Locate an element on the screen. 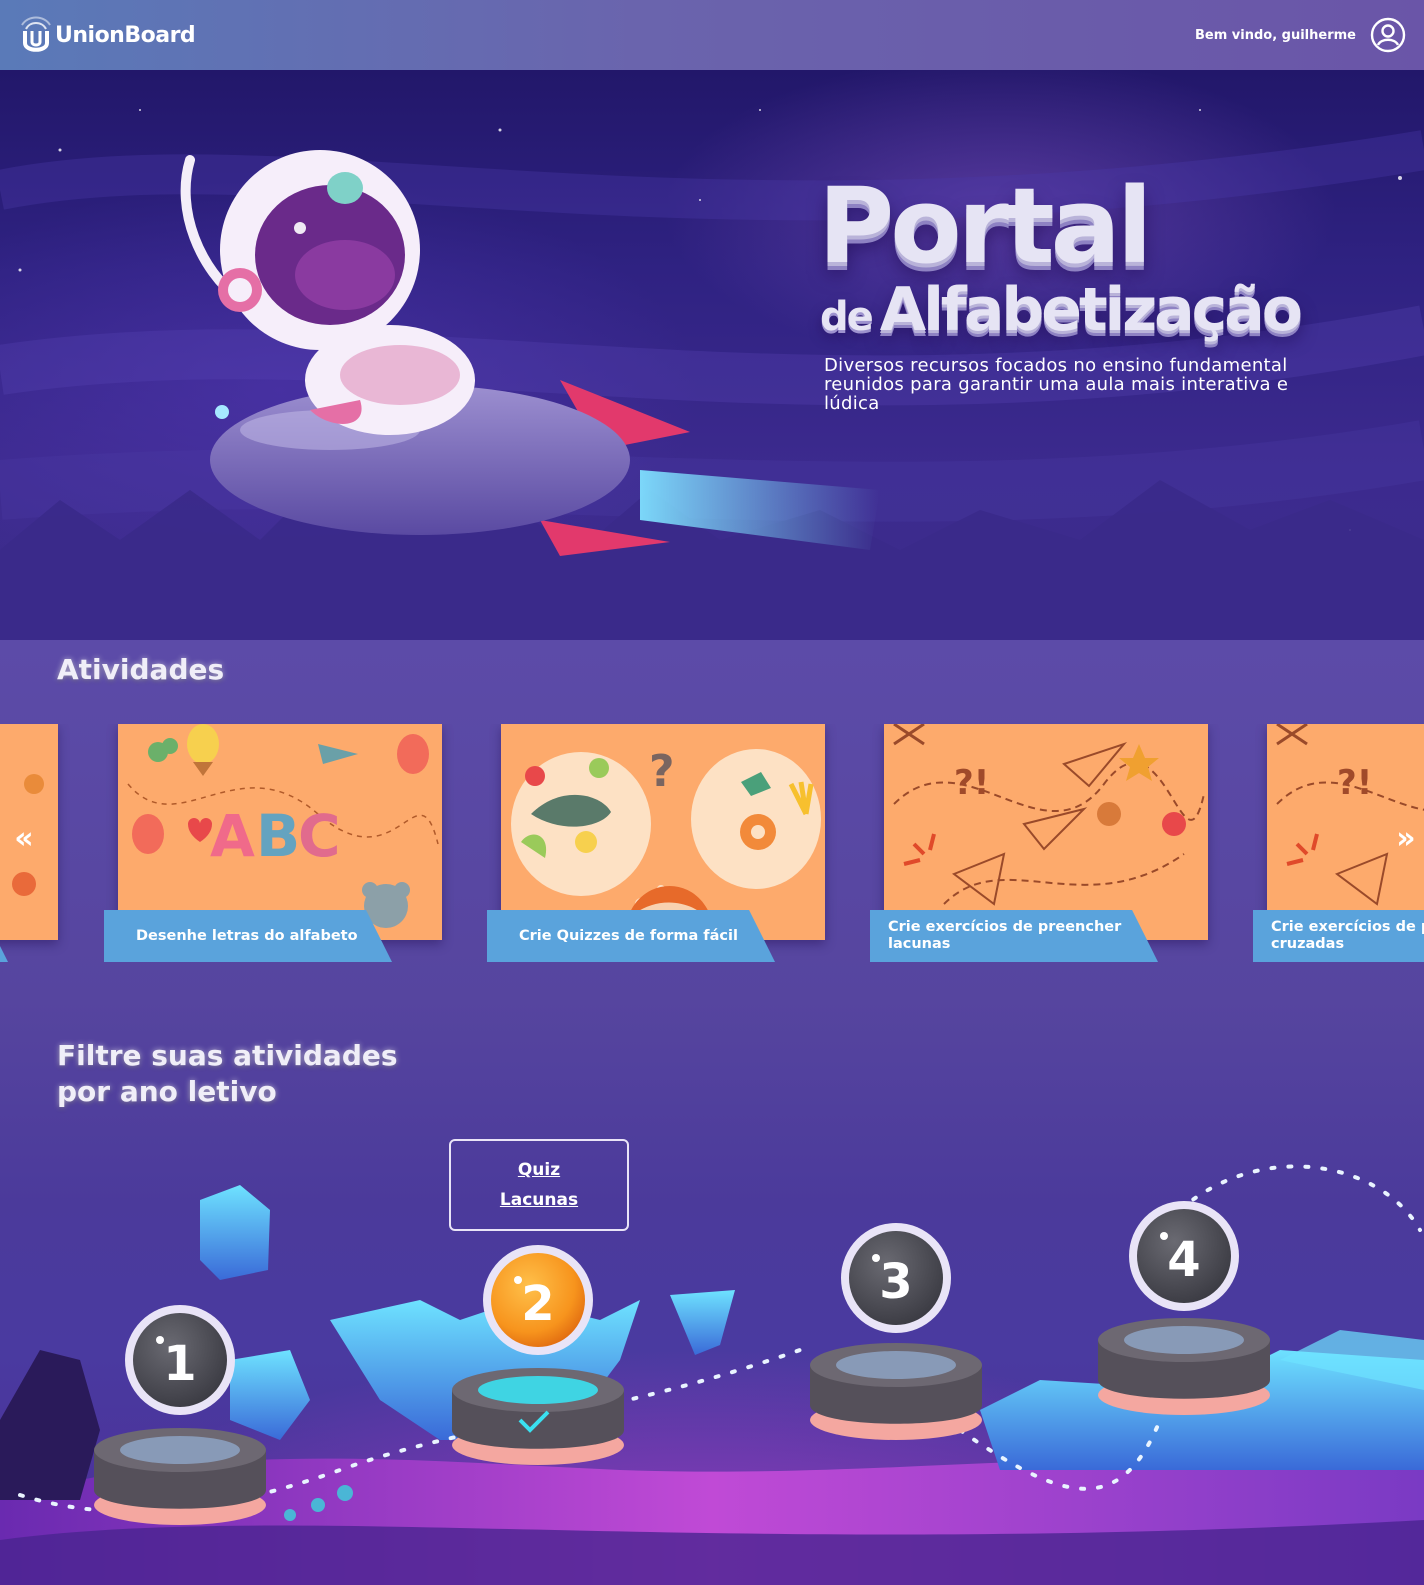 The image size is (1424, 1585). activities-title: Atividades is located at coordinates (141, 669).